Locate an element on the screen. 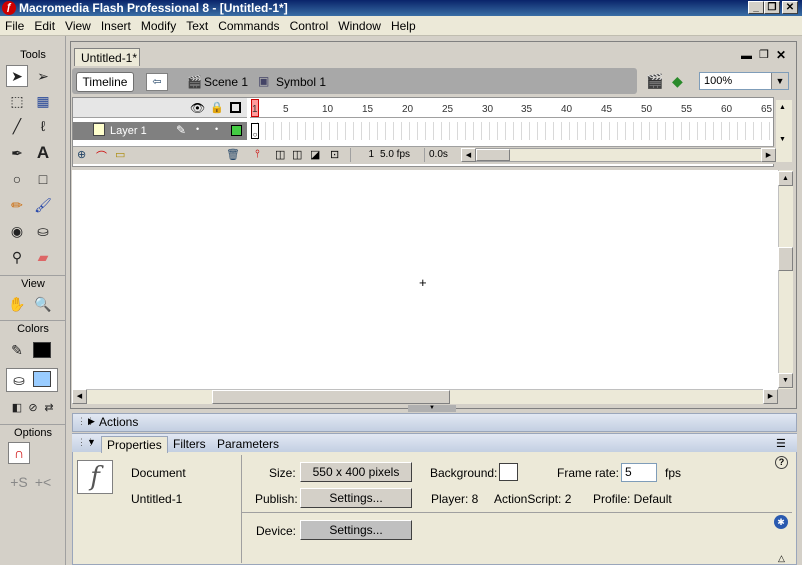  free-transform-tool-icon: ⬚ is located at coordinates (17, 101).